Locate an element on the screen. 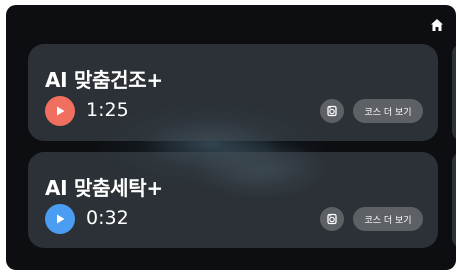 The height and width of the screenshot is (274, 460). home-icon is located at coordinates (437, 25).